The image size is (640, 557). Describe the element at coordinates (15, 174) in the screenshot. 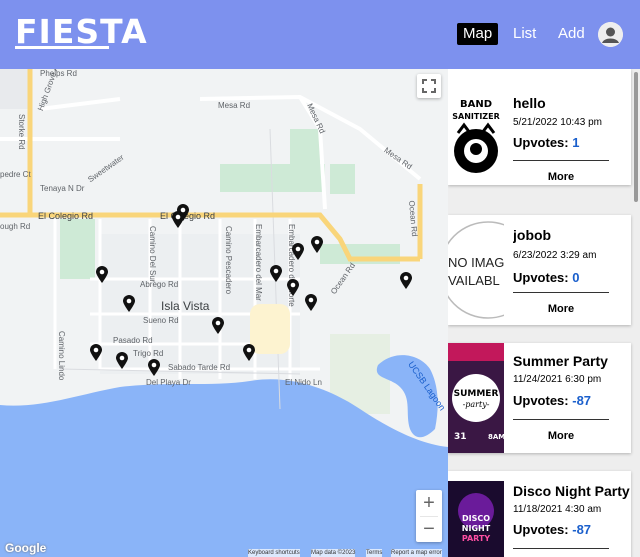

I see `map-label-pedre: pedre Ct` at that location.